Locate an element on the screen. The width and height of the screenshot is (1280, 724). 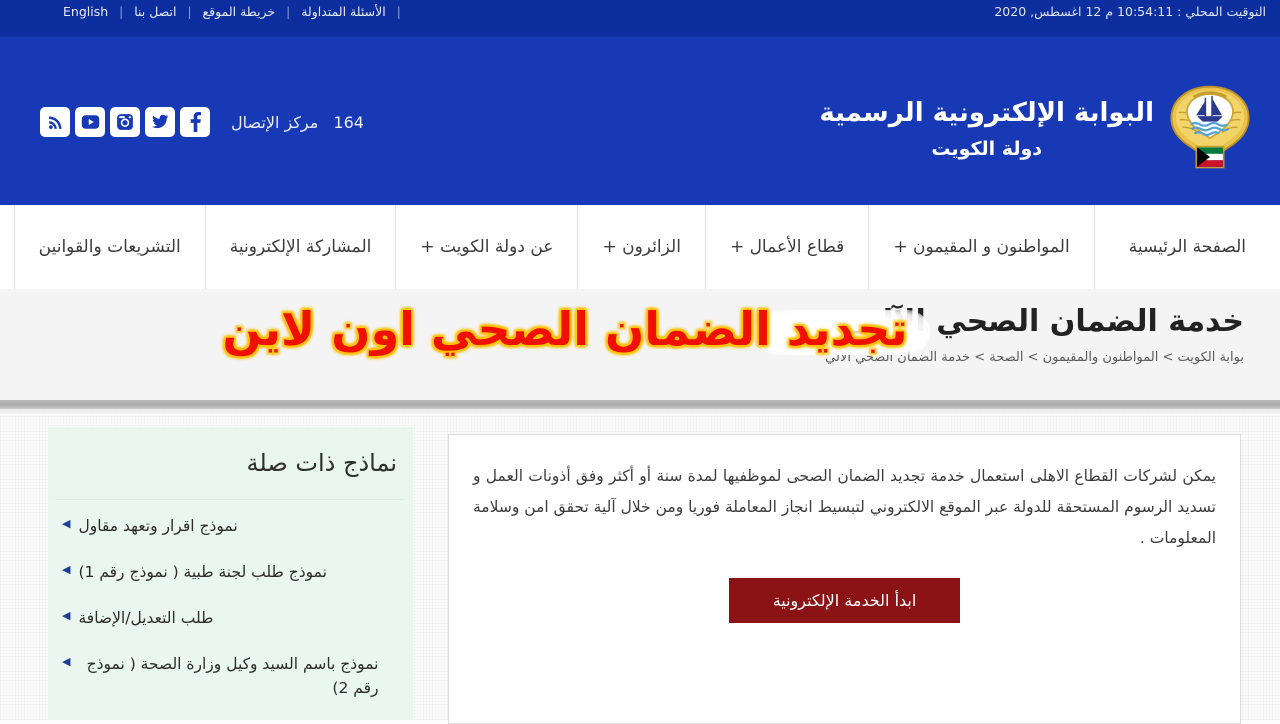
nav-item-e-participation: المشاركة الإلكترونية is located at coordinates (300, 247).